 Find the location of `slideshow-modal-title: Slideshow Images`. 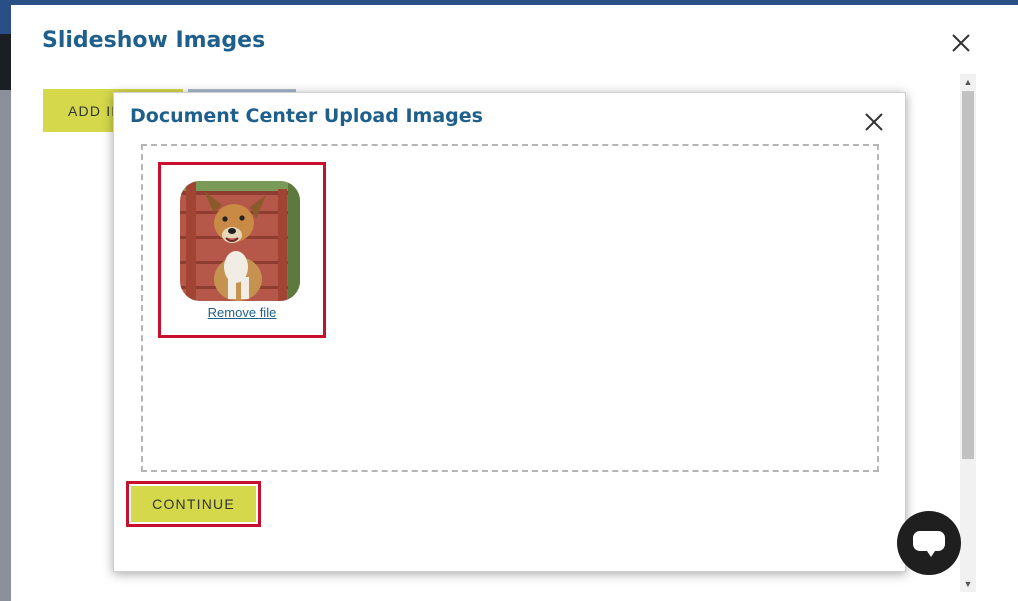

slideshow-modal-title: Slideshow Images is located at coordinates (154, 40).